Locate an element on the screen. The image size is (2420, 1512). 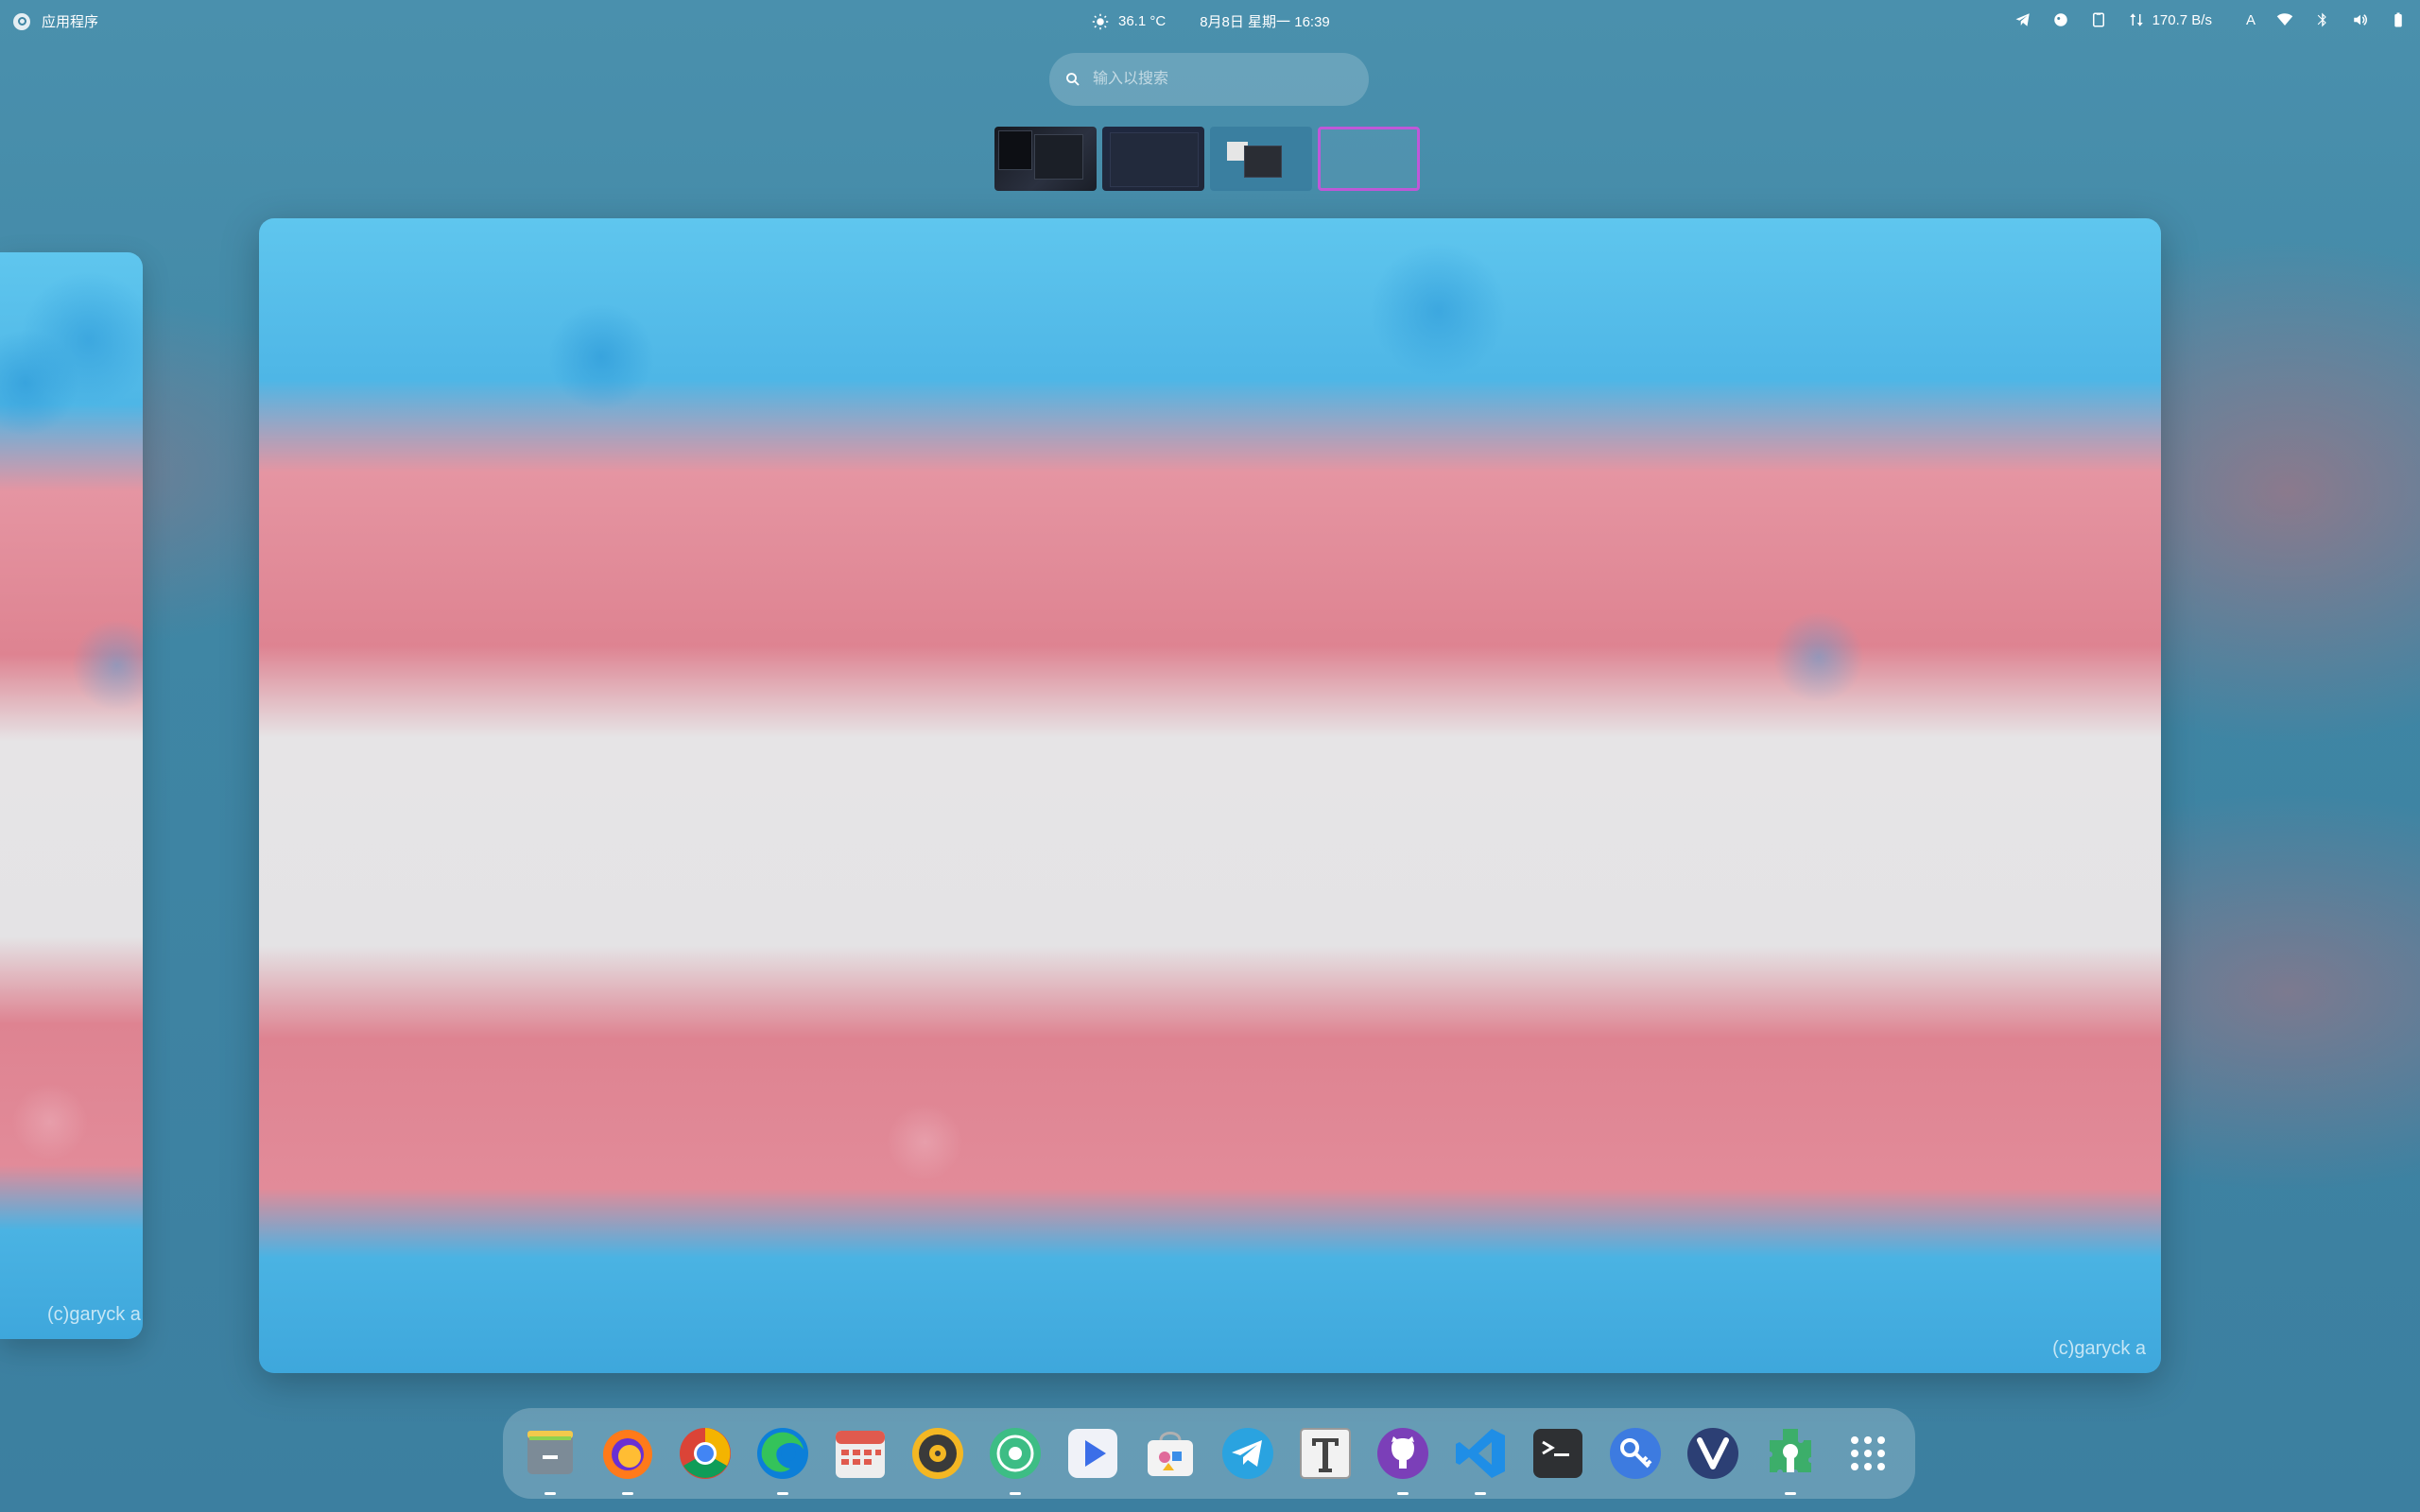
dock-telegram is located at coordinates (1247, 1453).